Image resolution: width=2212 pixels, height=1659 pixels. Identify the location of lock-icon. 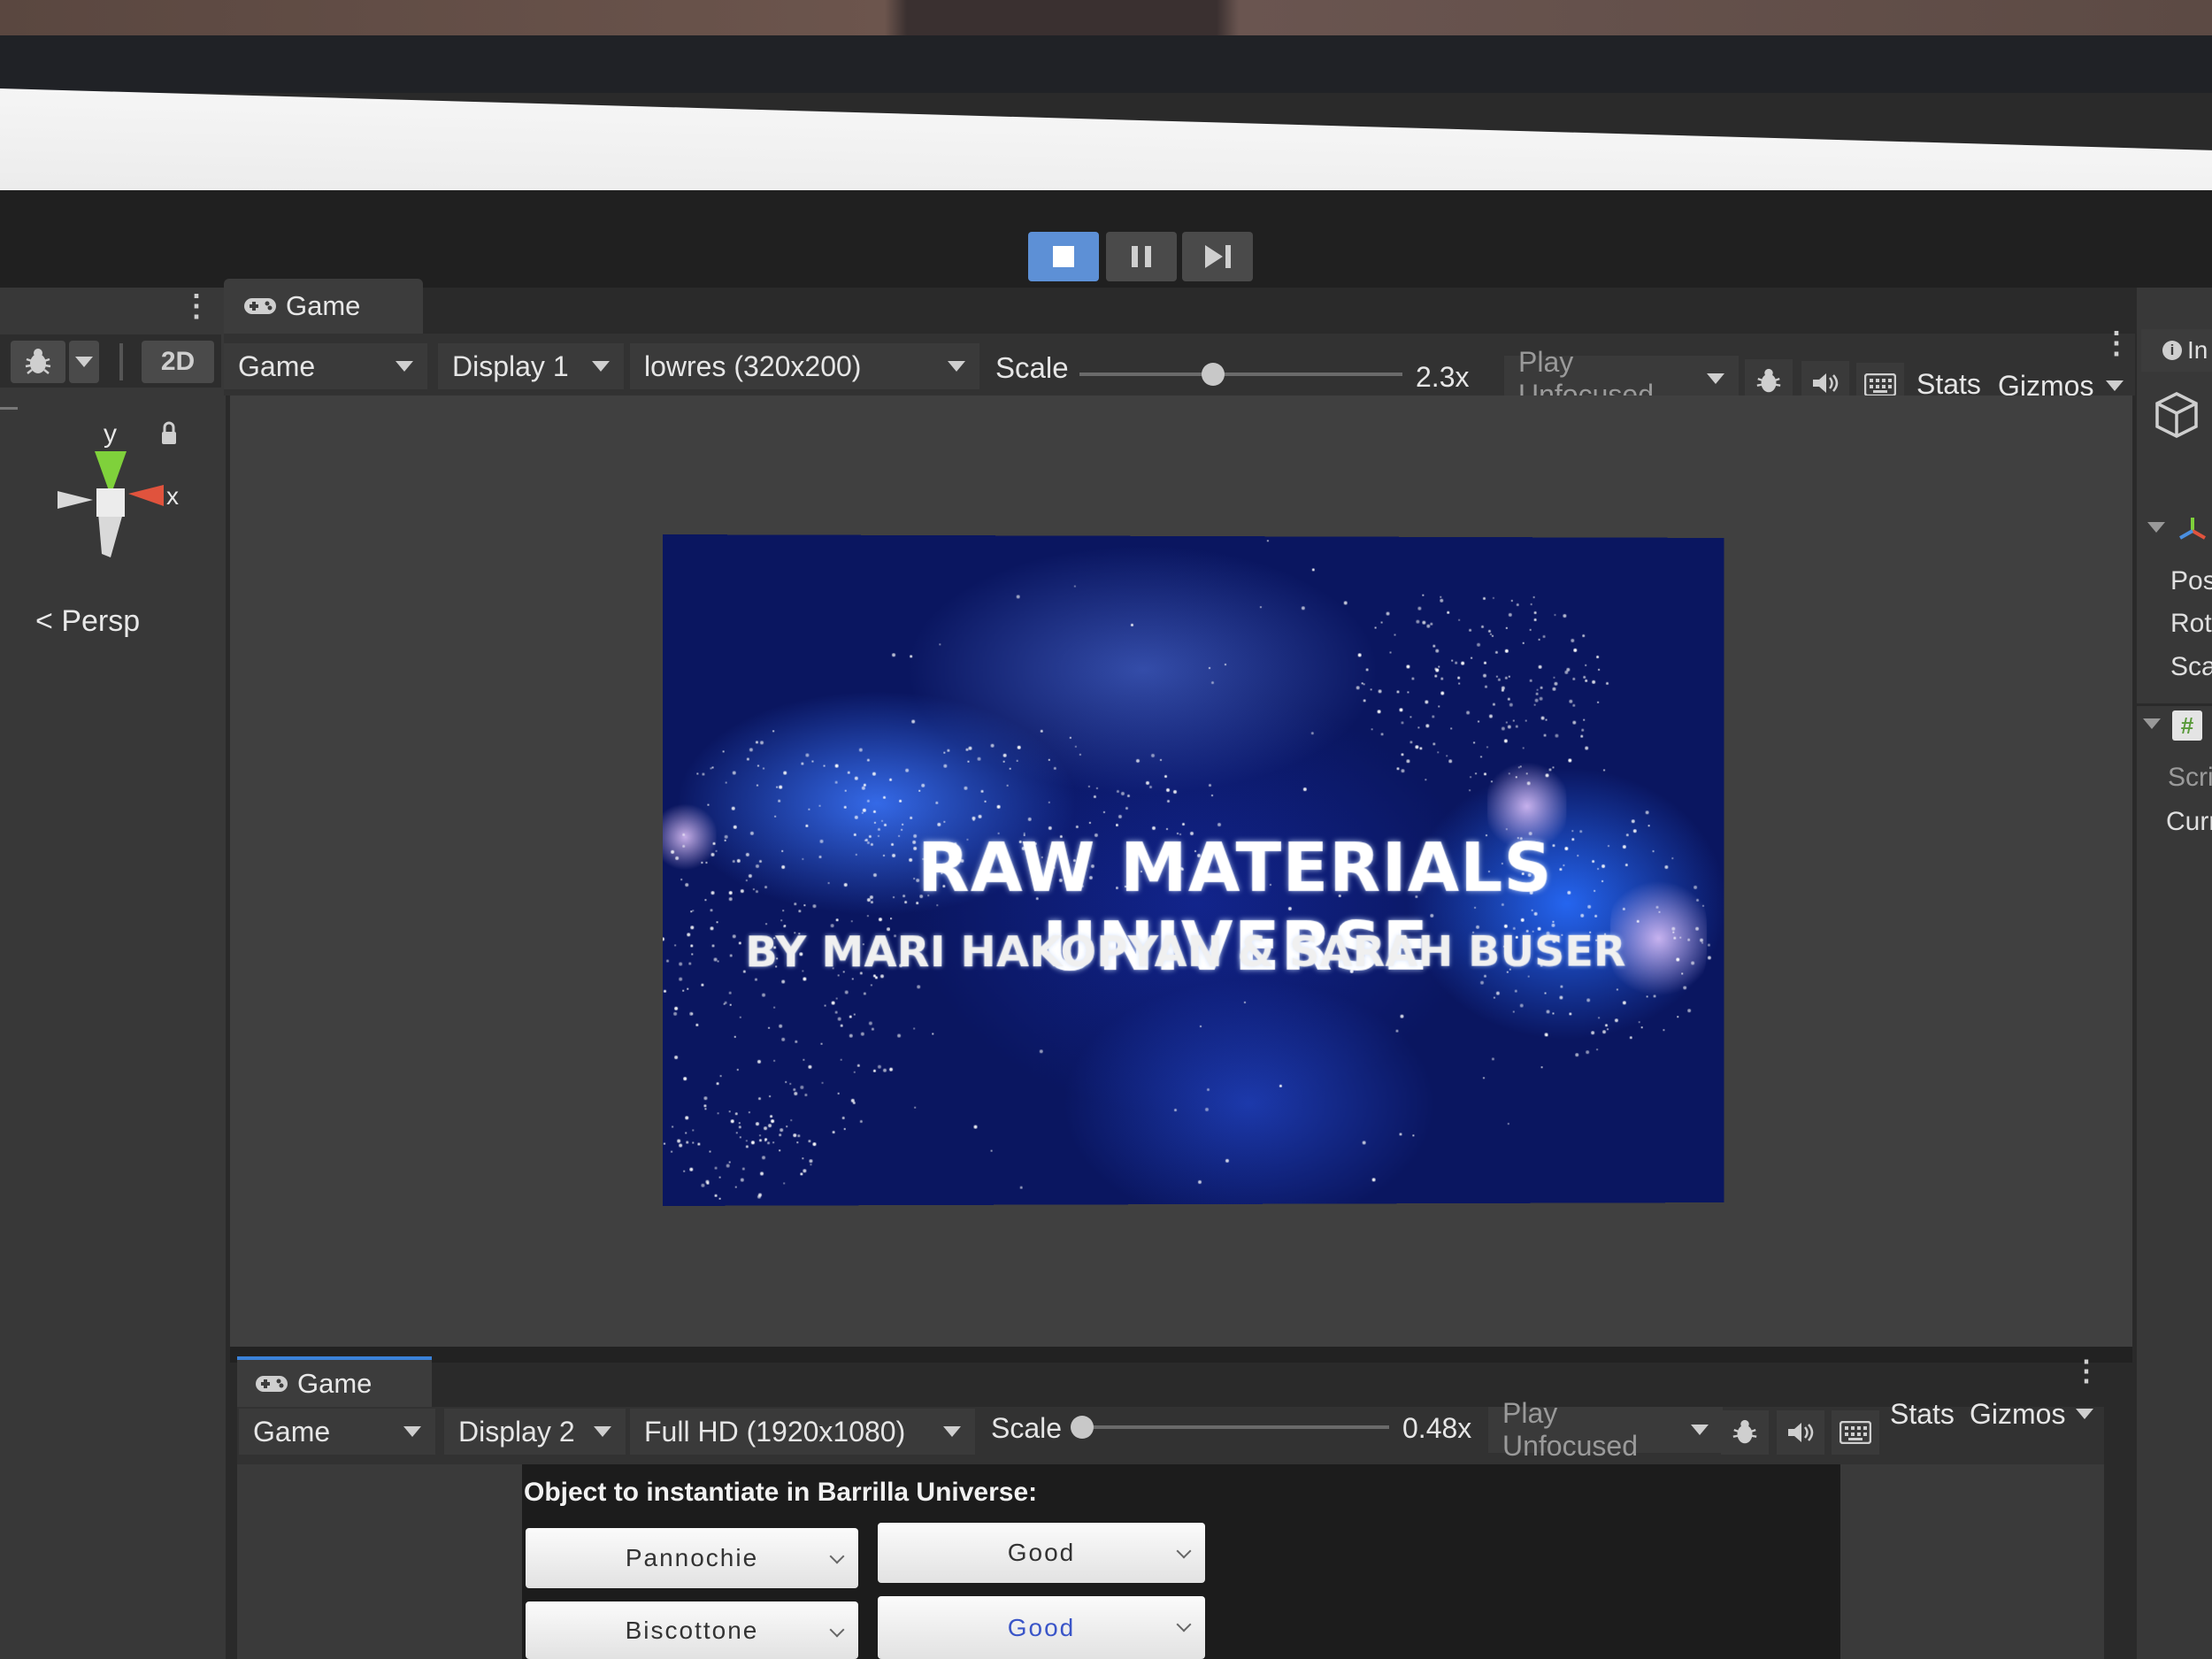
(169, 438).